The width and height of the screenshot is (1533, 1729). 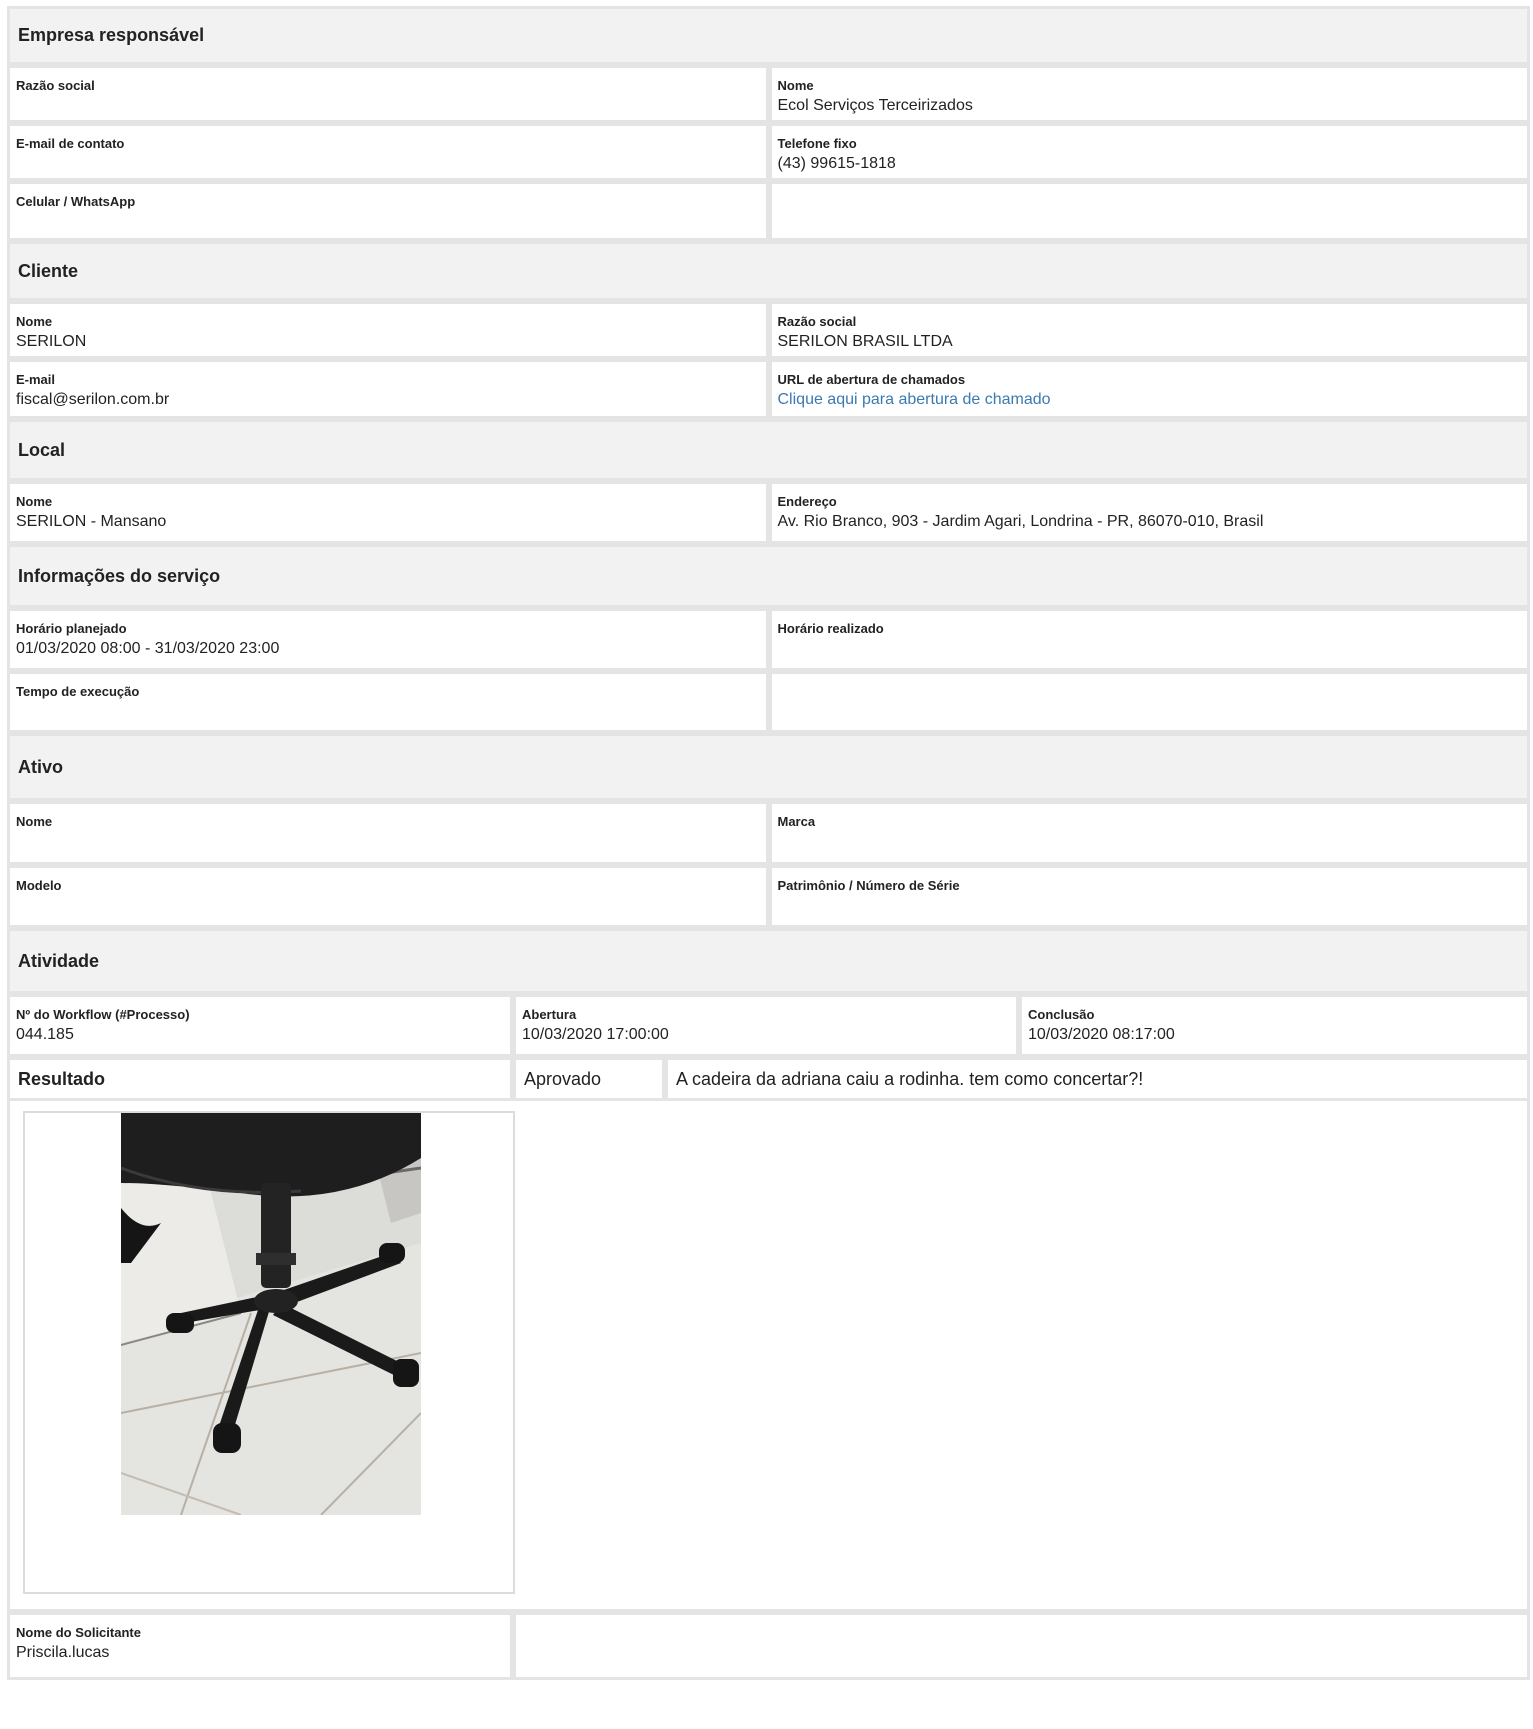 I want to click on attachment-frame, so click(x=269, y=1352).